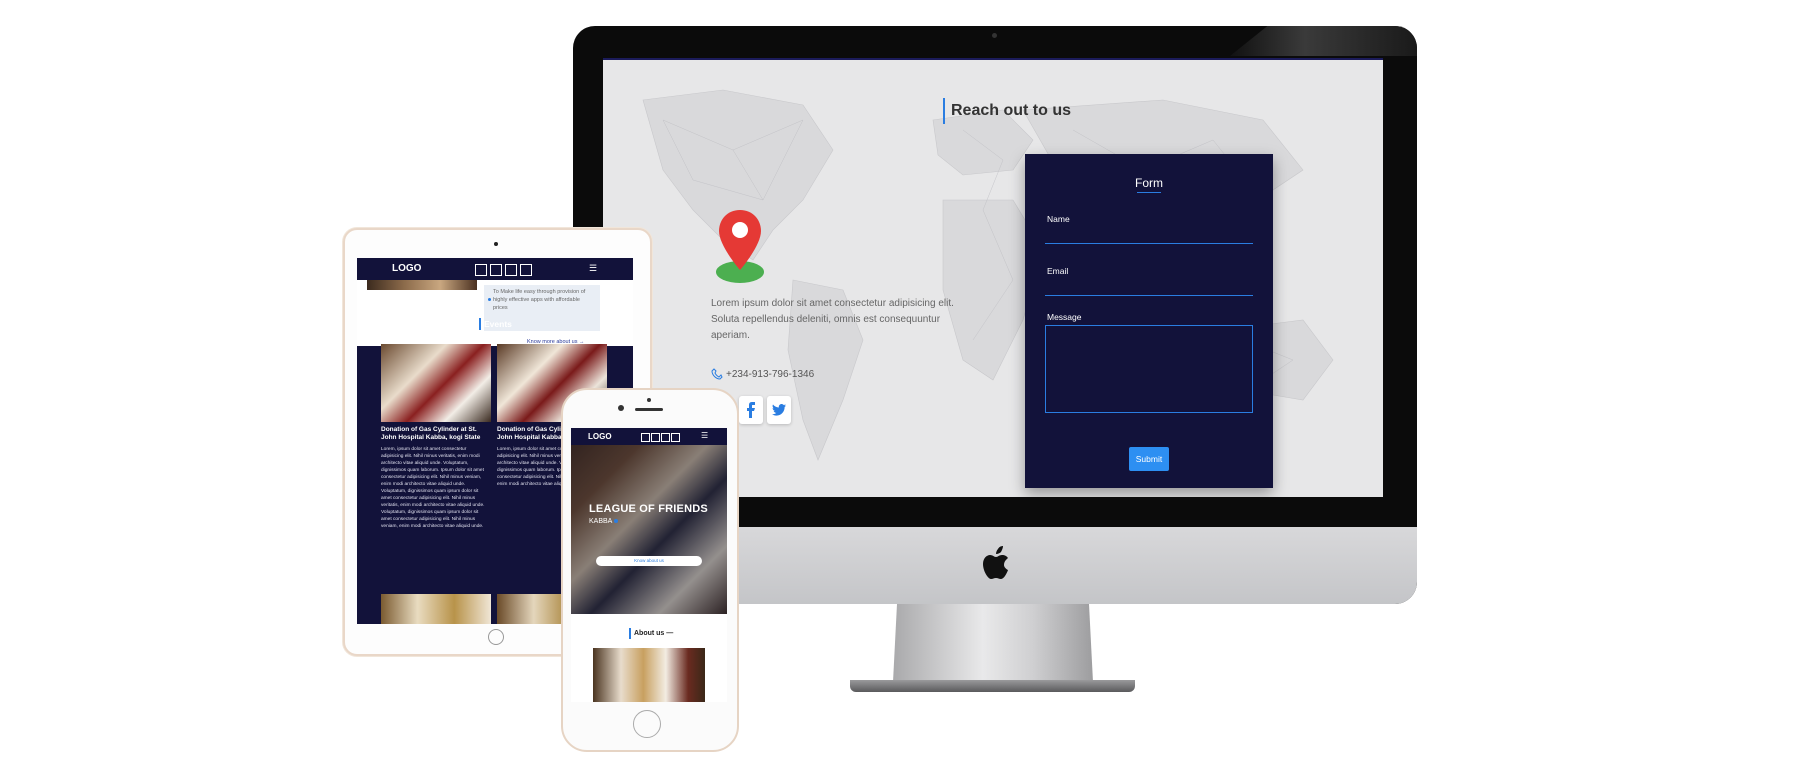  Describe the element at coordinates (489, 299) in the screenshot. I see `bullet-icon` at that location.